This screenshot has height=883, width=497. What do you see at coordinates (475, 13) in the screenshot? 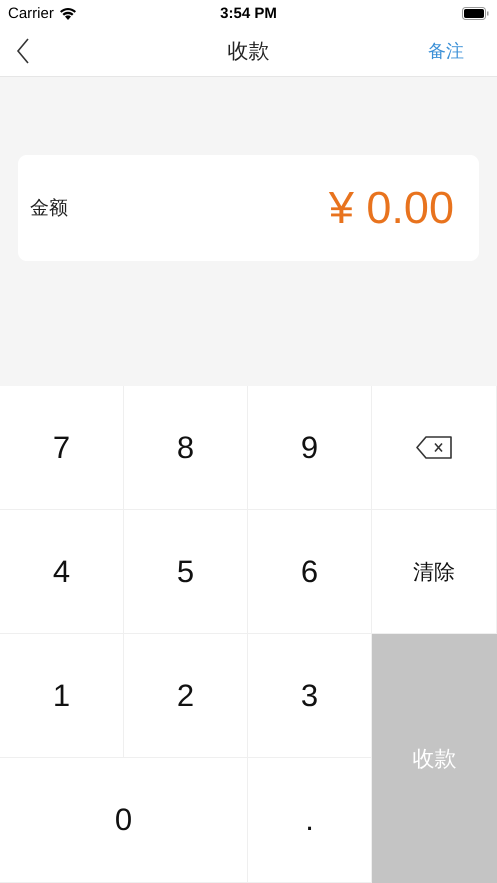
I see `battery-icon` at bounding box center [475, 13].